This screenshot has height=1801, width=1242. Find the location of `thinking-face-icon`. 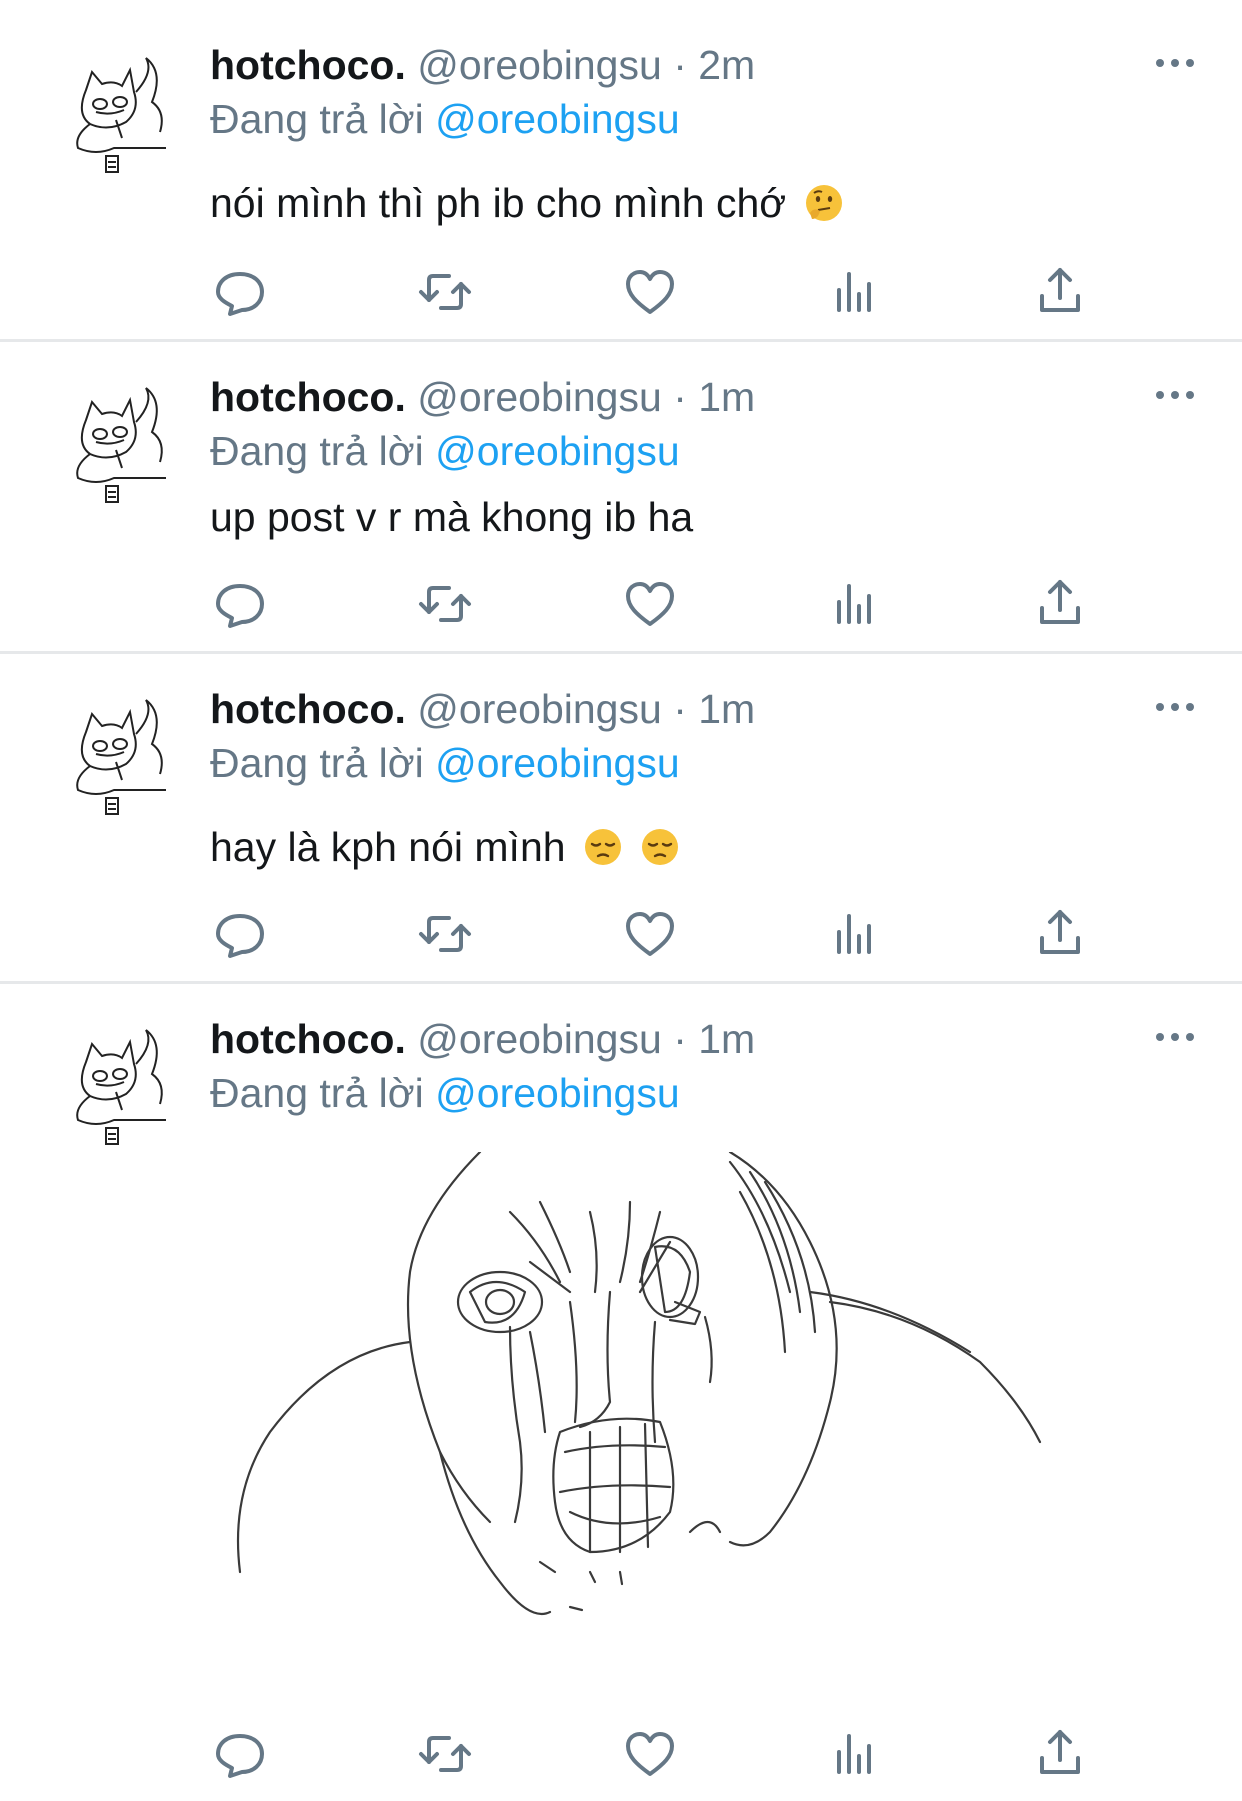

thinking-face-icon is located at coordinates (823, 203).